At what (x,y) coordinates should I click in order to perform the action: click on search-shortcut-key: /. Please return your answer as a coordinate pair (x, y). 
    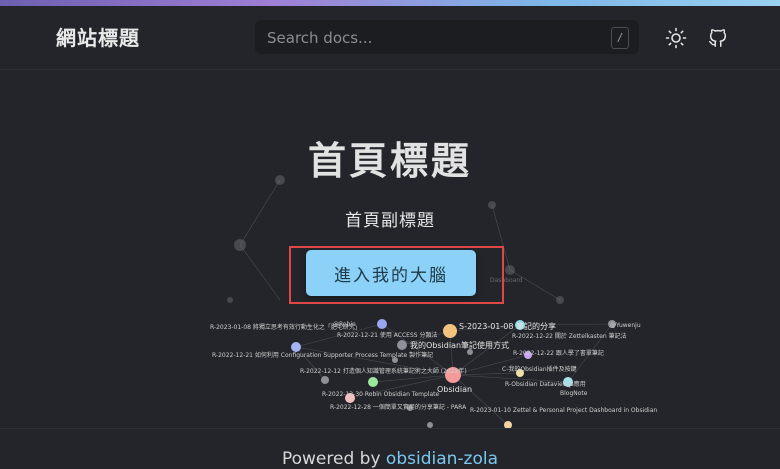
    Looking at the image, I should click on (620, 38).